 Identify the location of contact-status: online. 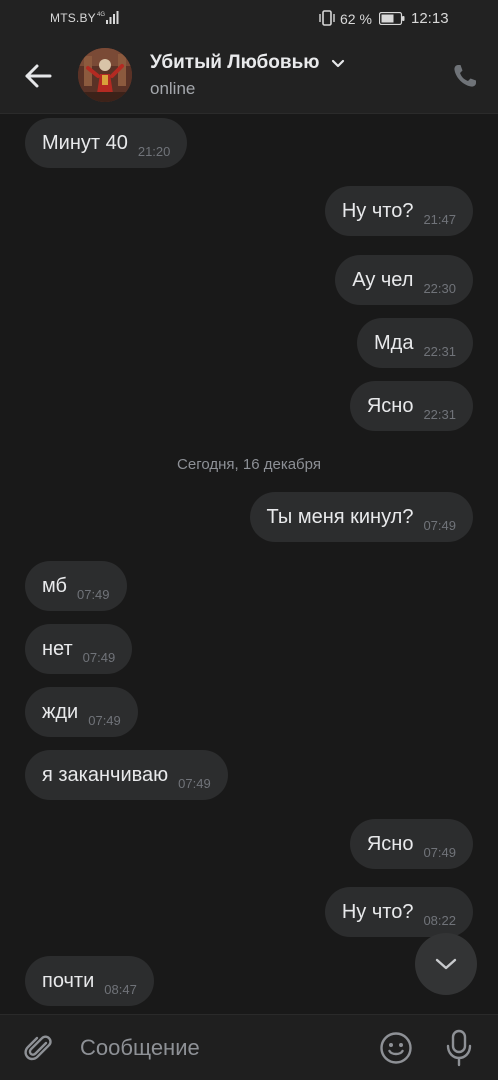
(173, 88).